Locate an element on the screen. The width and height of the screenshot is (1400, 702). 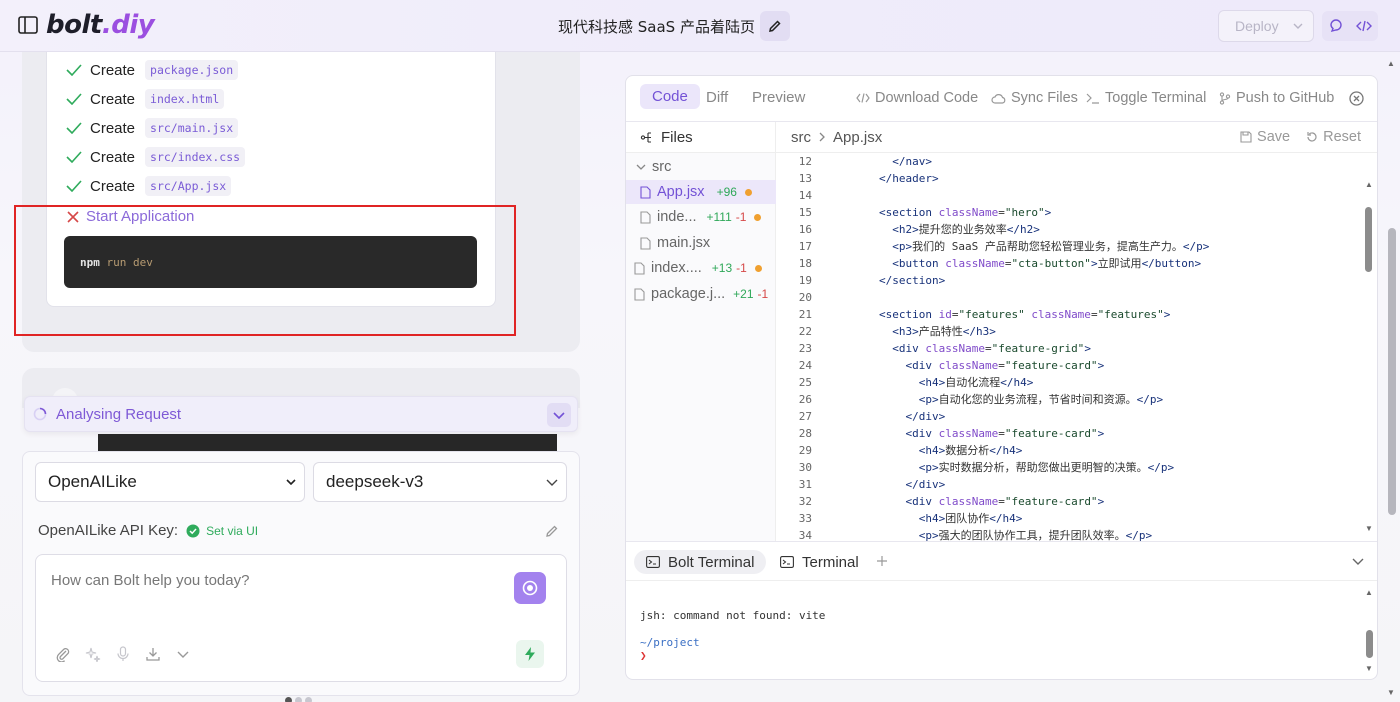
breadcrumb-item: src is located at coordinates (801, 137).